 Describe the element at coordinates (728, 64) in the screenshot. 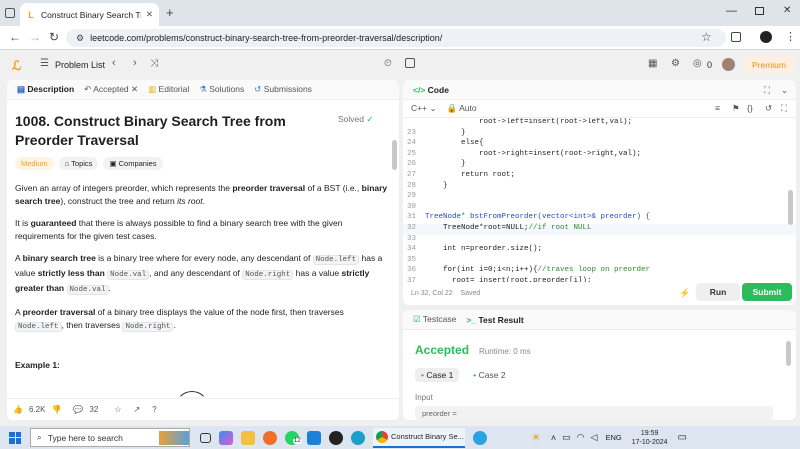

I see `user-avatar` at that location.